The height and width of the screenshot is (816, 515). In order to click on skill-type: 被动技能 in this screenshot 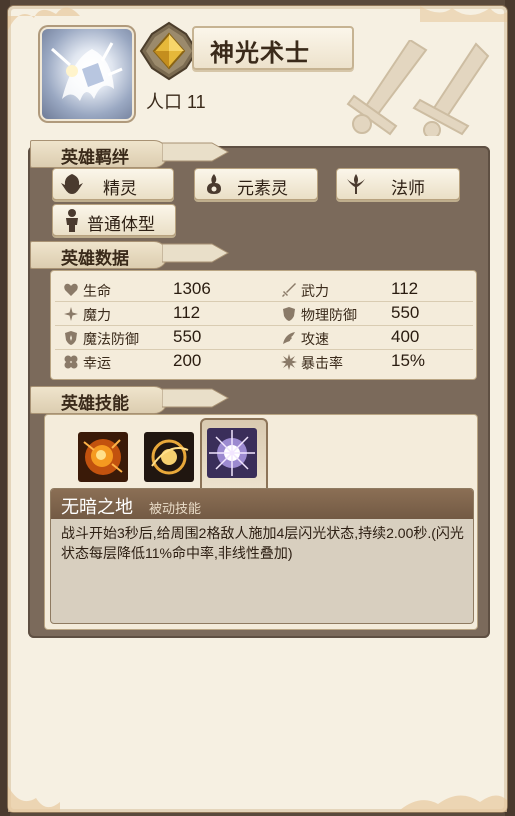, I will do `click(175, 508)`.